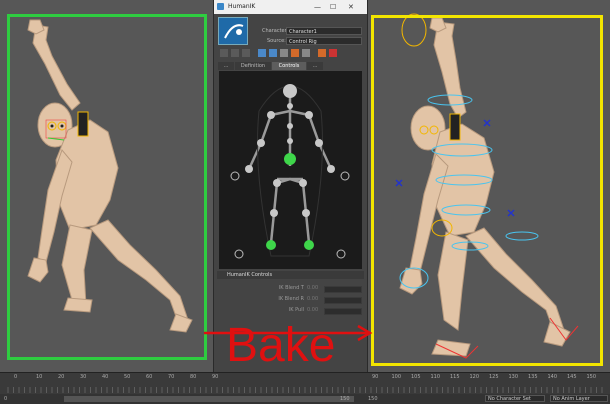  What do you see at coordinates (455, 377) in the screenshot?
I see `tick-label: 115` at bounding box center [455, 377].